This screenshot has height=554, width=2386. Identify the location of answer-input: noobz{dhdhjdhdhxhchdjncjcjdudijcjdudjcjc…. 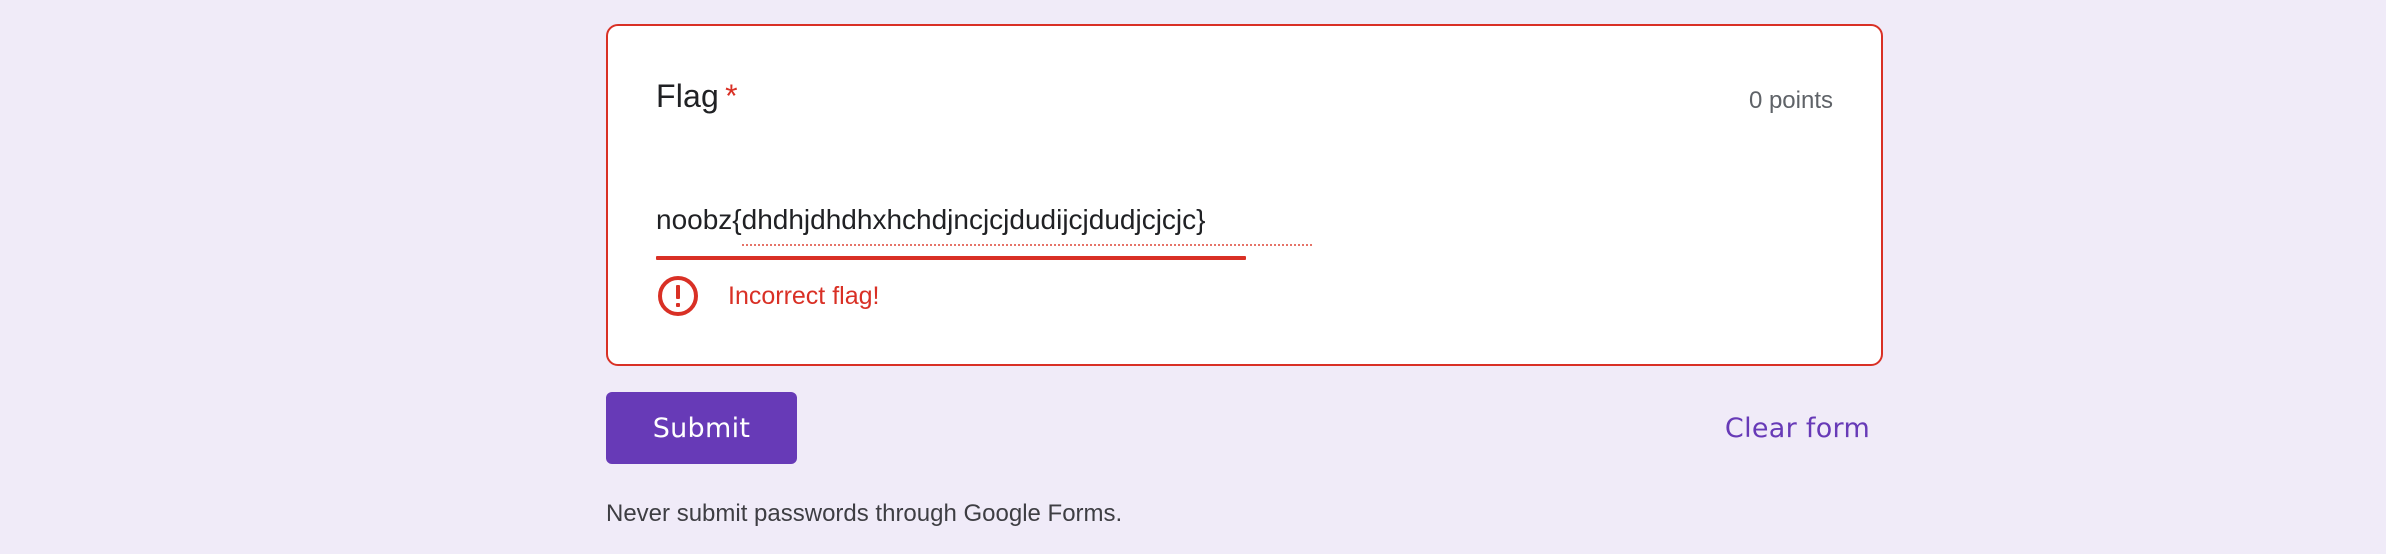
(984, 227).